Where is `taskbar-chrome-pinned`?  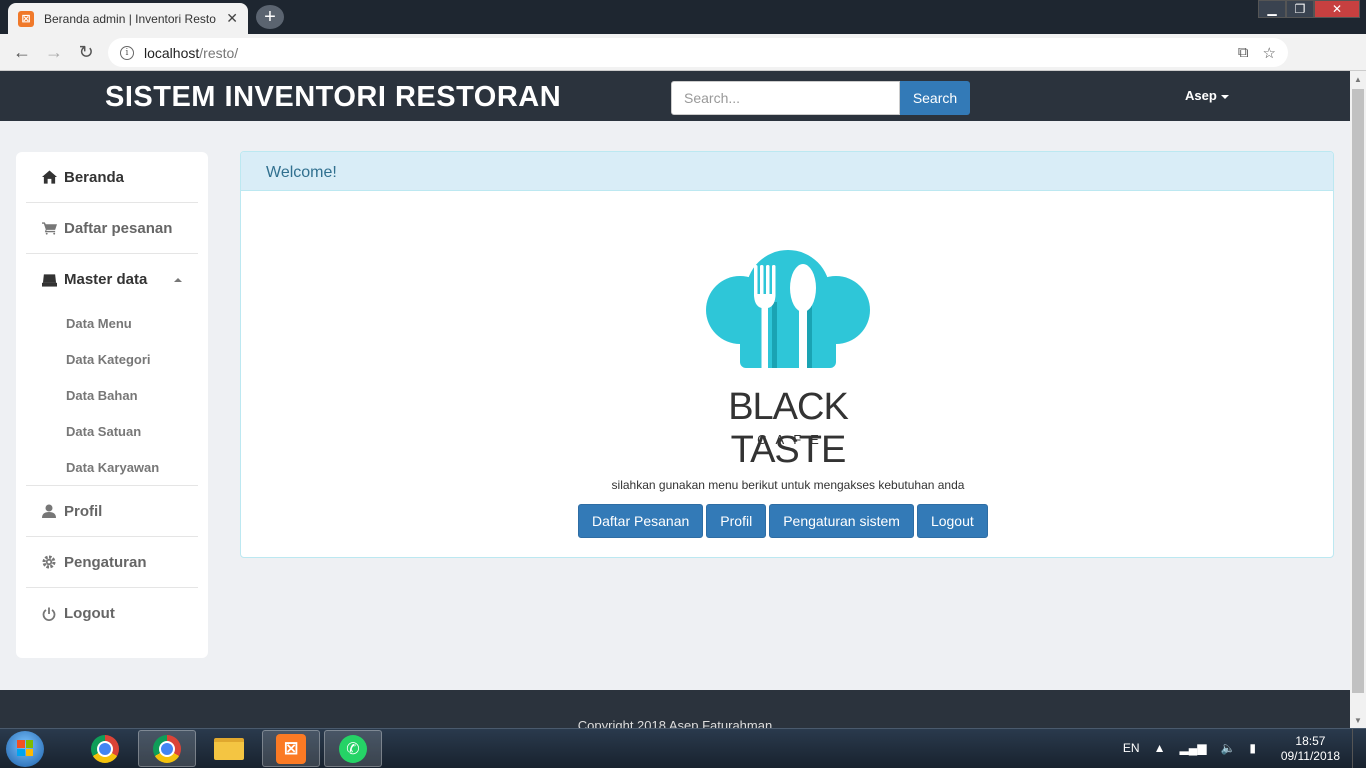
taskbar-chrome-pinned is located at coordinates (105, 748).